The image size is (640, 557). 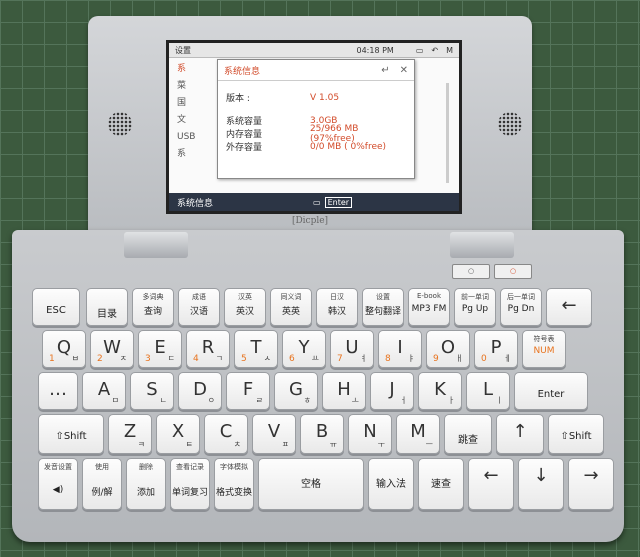 I want to click on hinge-right, so click(x=482, y=245).